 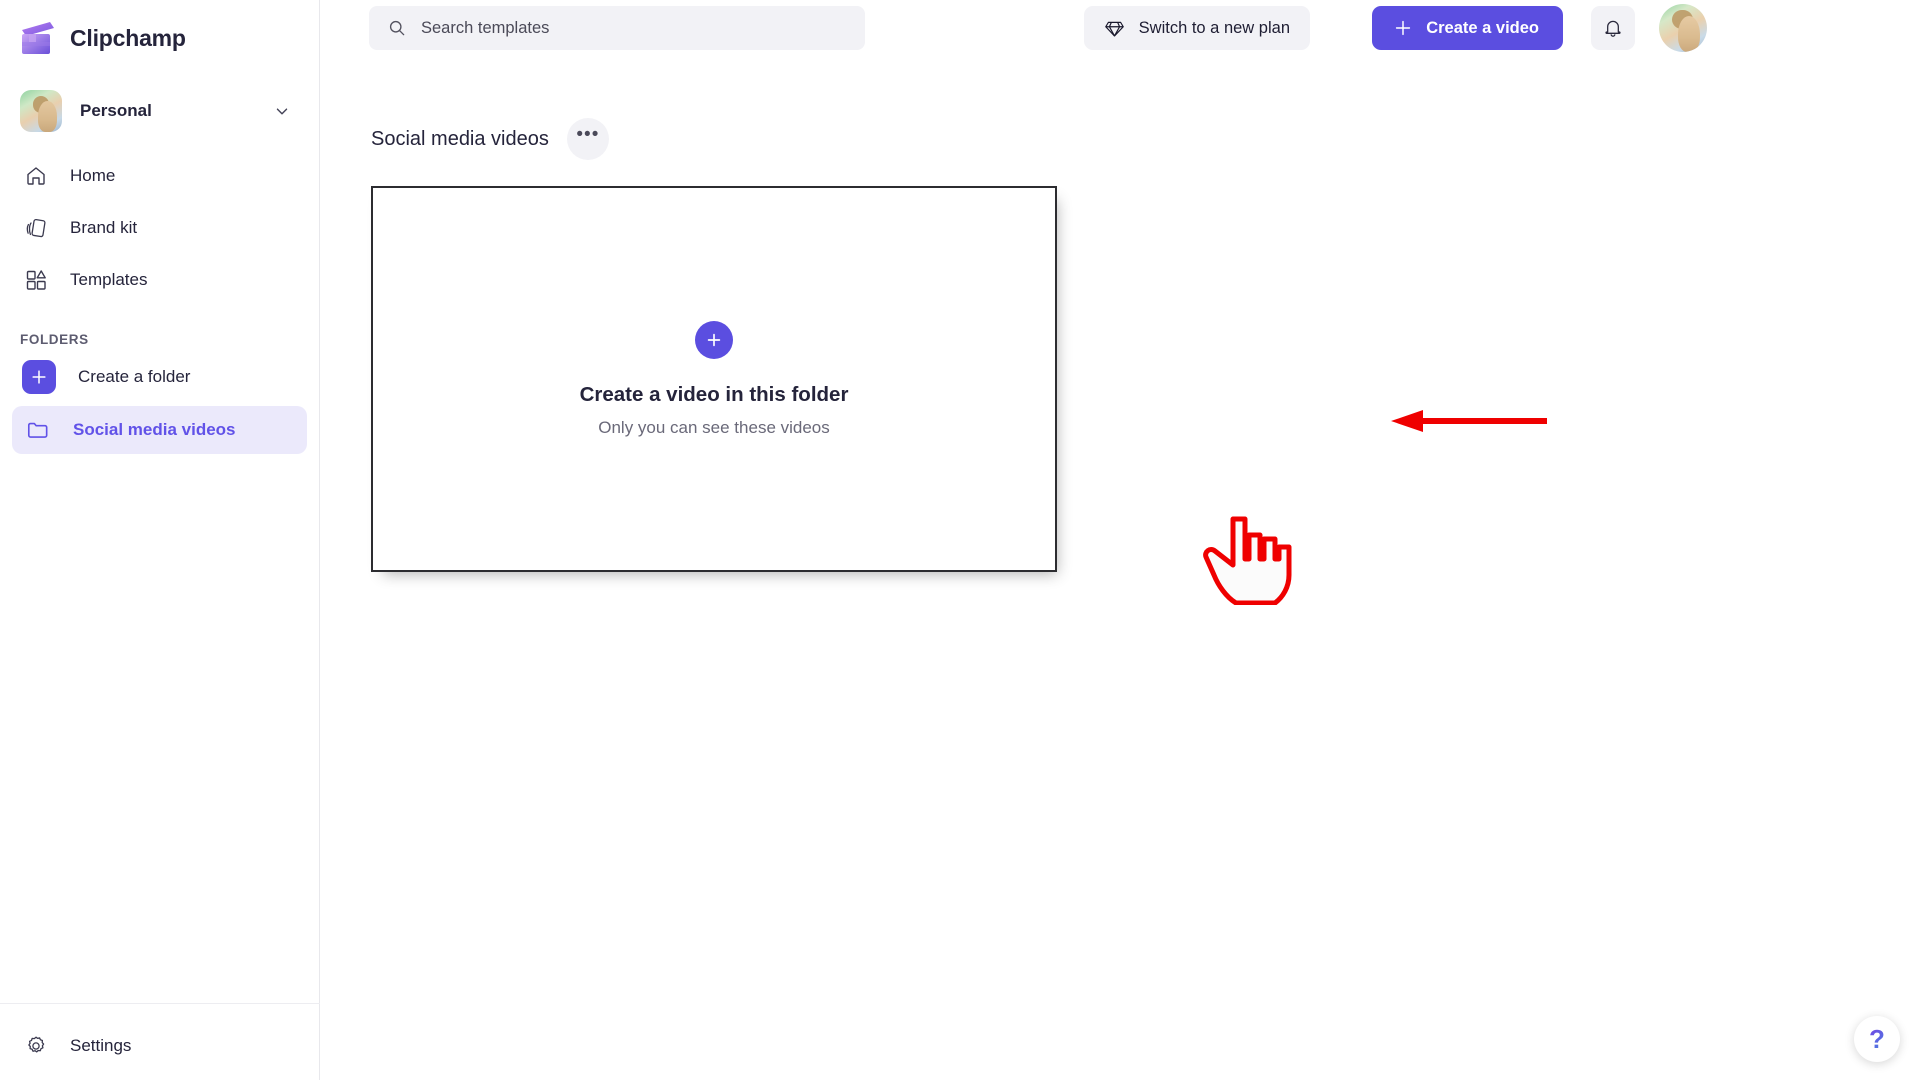 I want to click on switch-plan-button: Switch to a new plan, so click(x=1196, y=28).